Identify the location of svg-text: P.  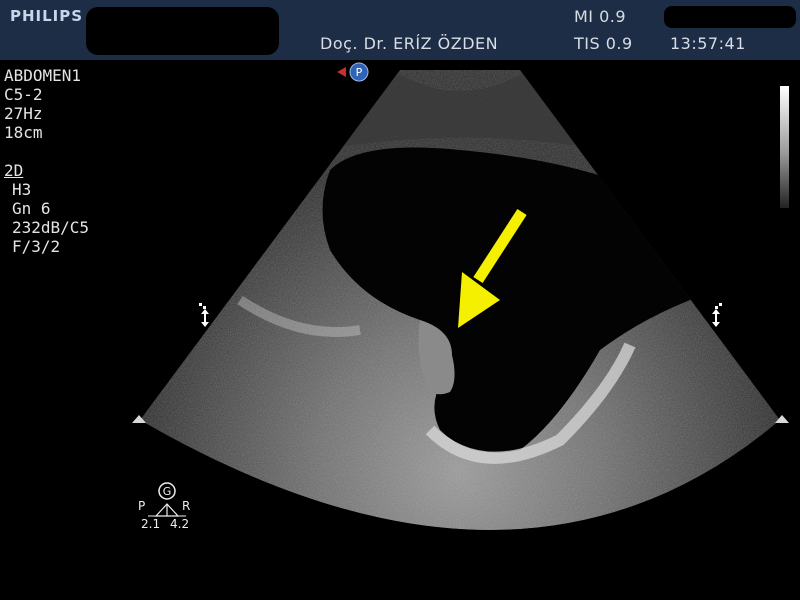
(359, 72).